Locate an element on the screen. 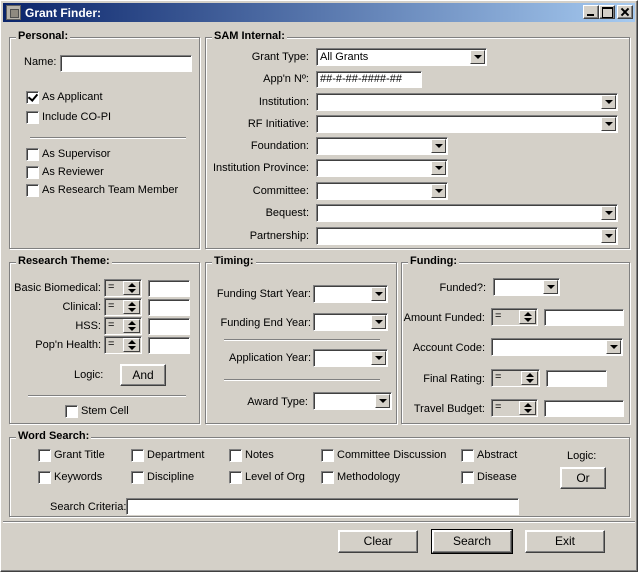 The height and width of the screenshot is (572, 638). application-year-select is located at coordinates (350, 358).